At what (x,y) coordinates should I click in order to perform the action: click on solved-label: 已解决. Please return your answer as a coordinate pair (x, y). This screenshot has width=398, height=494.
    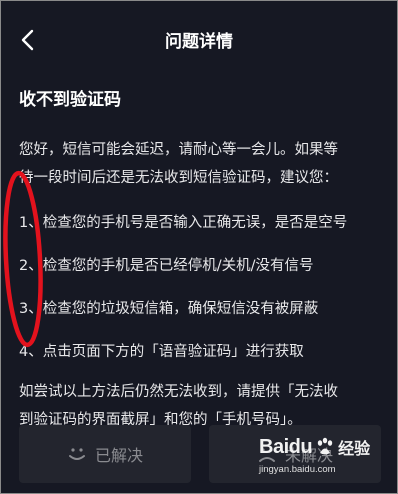
    Looking at the image, I should click on (118, 455).